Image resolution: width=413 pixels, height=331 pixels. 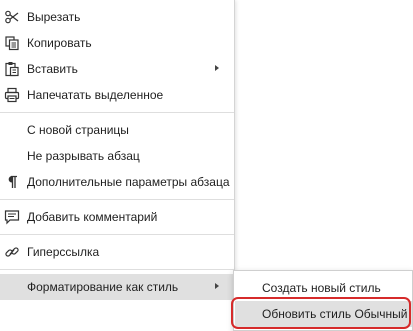 I want to click on pilcrow-icon, so click(x=12, y=182).